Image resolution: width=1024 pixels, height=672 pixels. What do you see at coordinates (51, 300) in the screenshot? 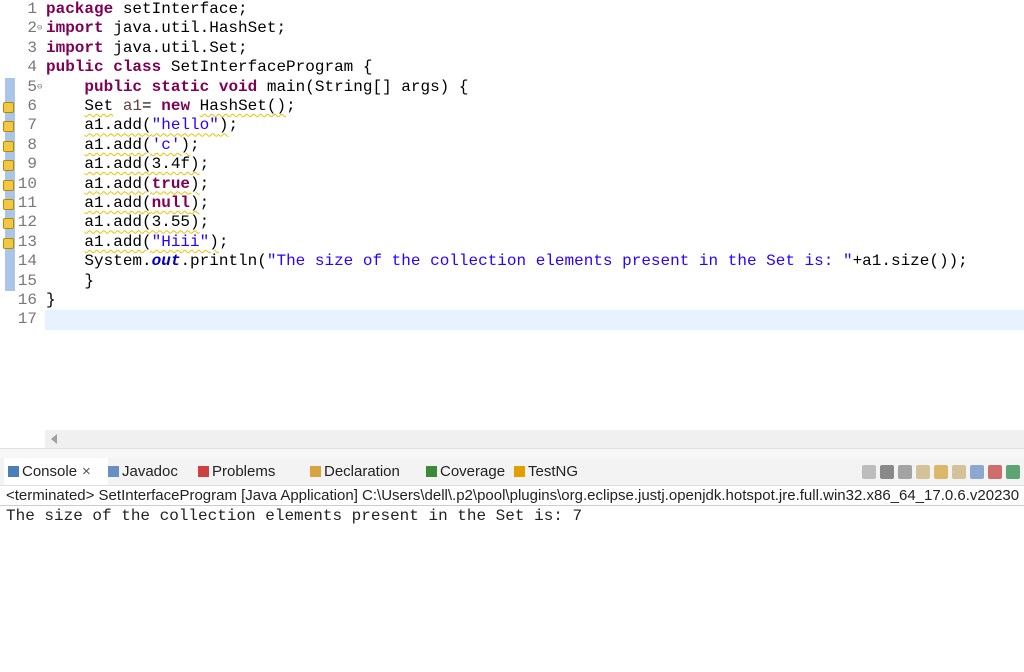
I see `code-token: }` at bounding box center [51, 300].